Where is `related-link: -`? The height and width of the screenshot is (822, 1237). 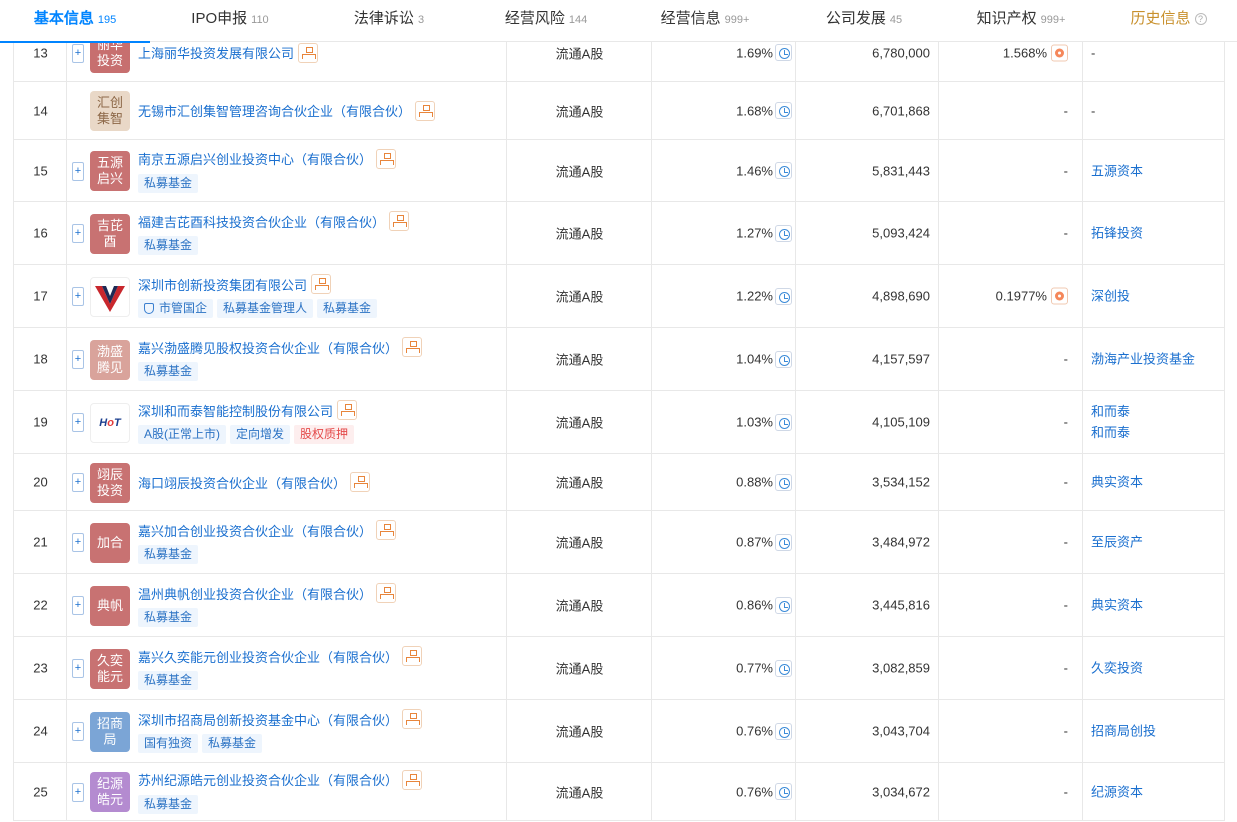 related-link: - is located at coordinates (1093, 52).